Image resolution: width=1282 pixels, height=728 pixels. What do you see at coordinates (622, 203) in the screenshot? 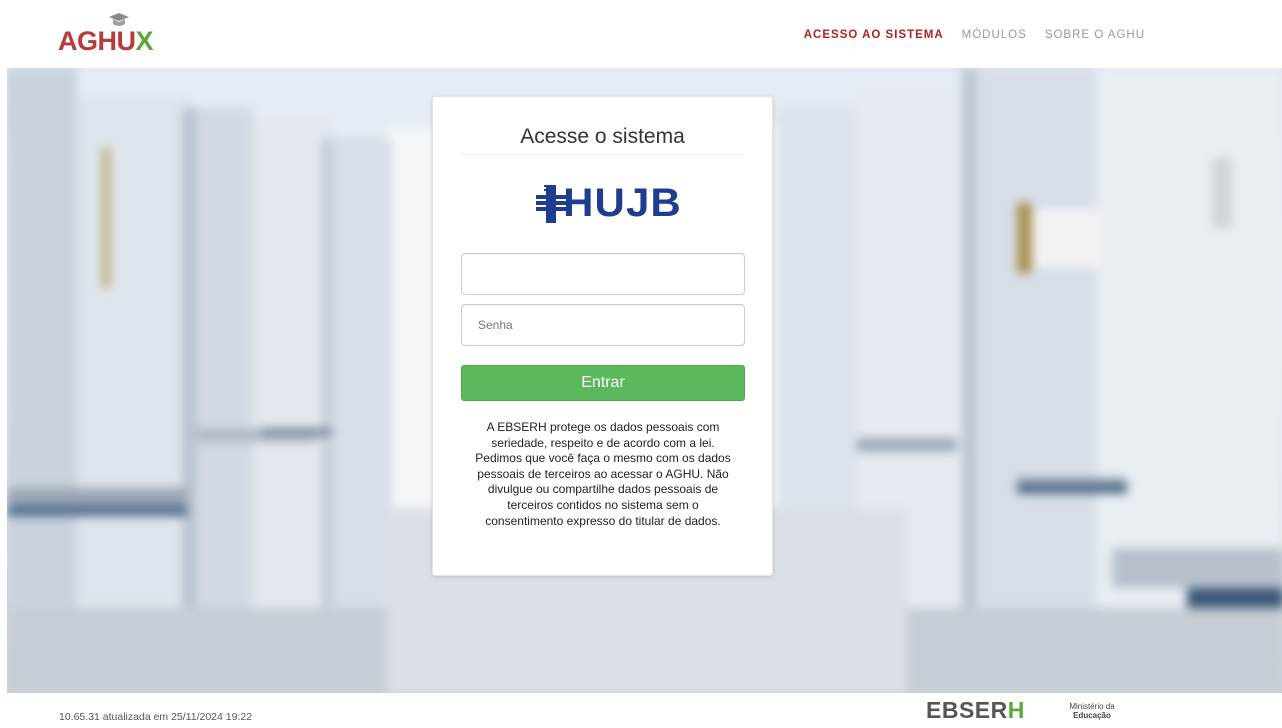
I see `hujb-logo-text: HUJB` at bounding box center [622, 203].